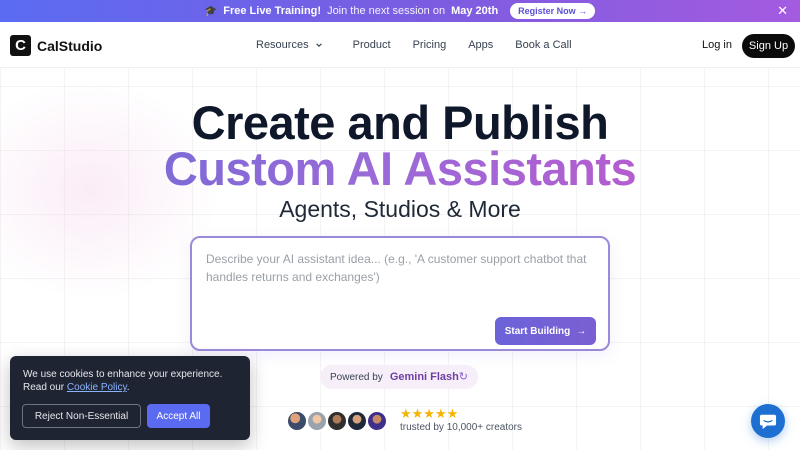 The image size is (800, 450). Describe the element at coordinates (400, 209) in the screenshot. I see `hero-subtitle: Agents, Studios & More` at that location.